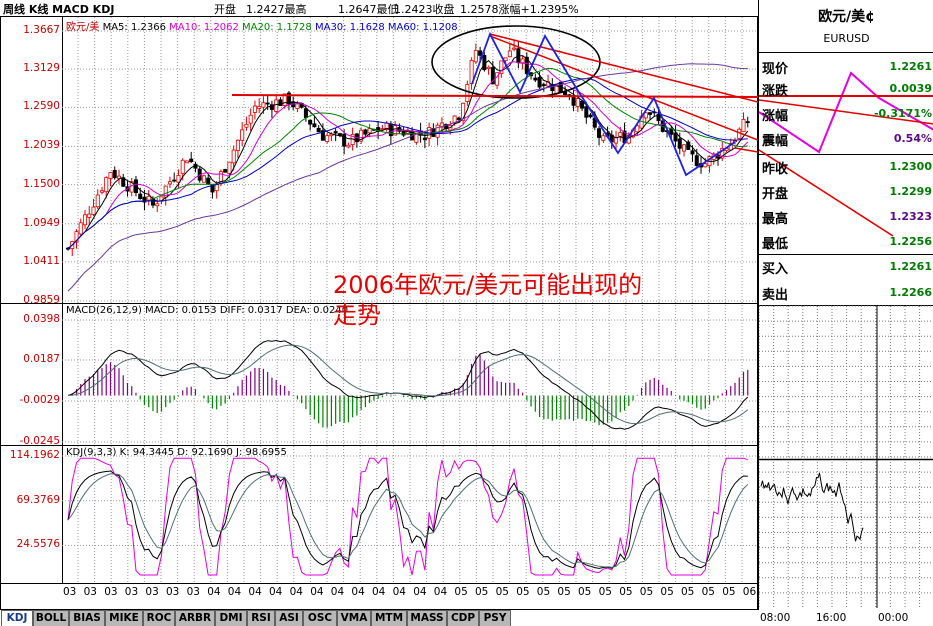 This screenshot has height=626, width=933. What do you see at coordinates (368, 9) in the screenshot?
I see `high-value: 1.2647最低` at bounding box center [368, 9].